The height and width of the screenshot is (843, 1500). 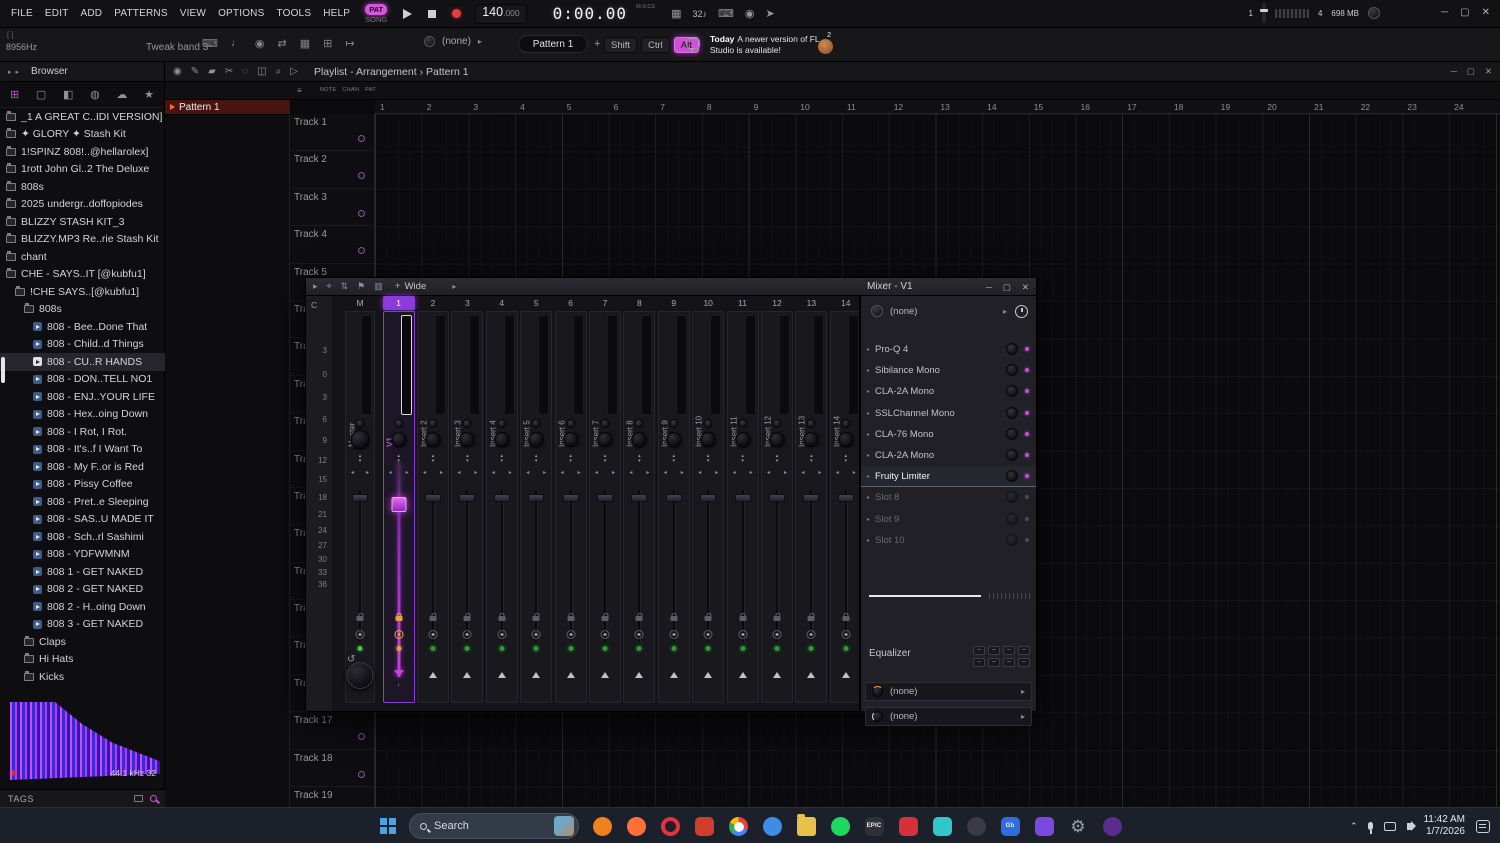 What do you see at coordinates (480, 41) in the screenshot?
I see `combo-next-icon: ▸` at bounding box center [480, 41].